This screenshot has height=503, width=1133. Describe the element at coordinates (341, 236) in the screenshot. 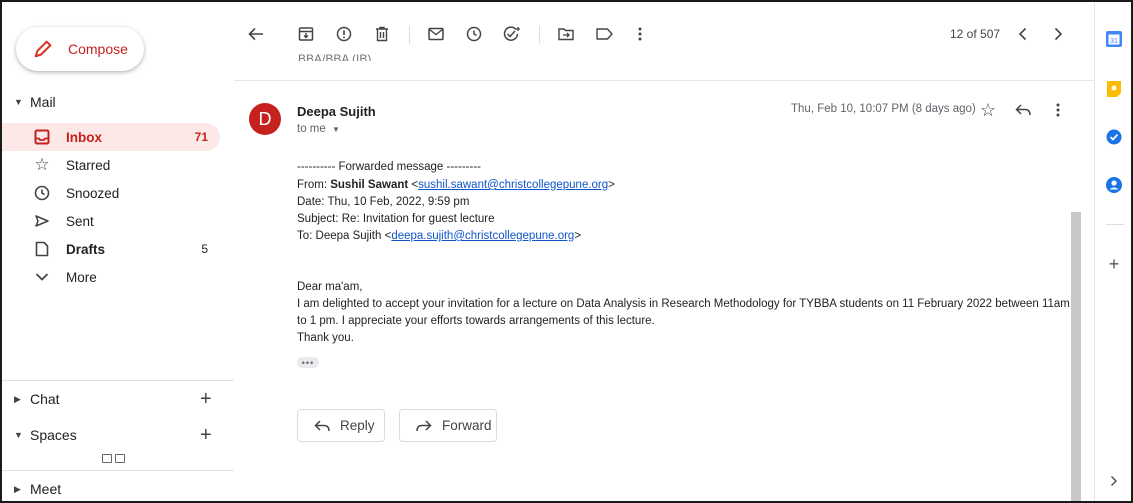

I see `to-label: To: Deepa Sujith` at that location.